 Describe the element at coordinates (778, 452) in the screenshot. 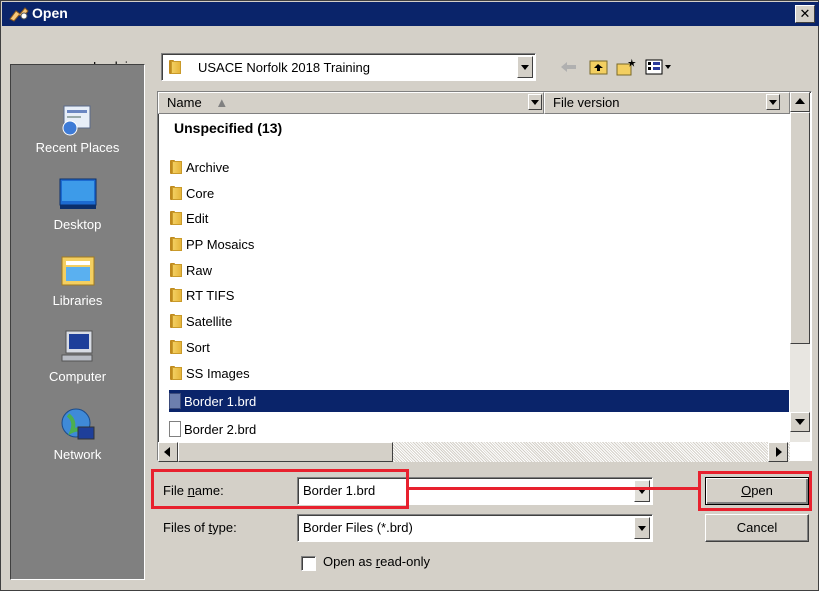

I see `scroll-right-button` at that location.